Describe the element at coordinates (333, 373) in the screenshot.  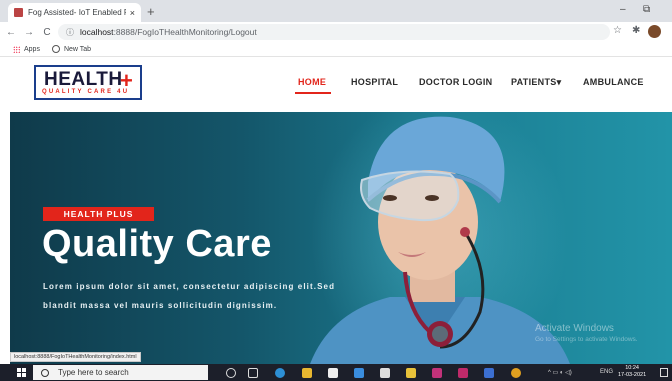
I see `store-icon` at that location.